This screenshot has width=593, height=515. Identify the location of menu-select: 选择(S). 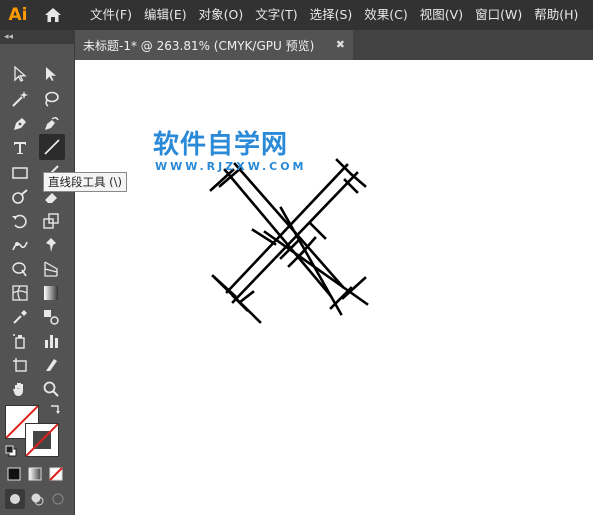
(331, 15).